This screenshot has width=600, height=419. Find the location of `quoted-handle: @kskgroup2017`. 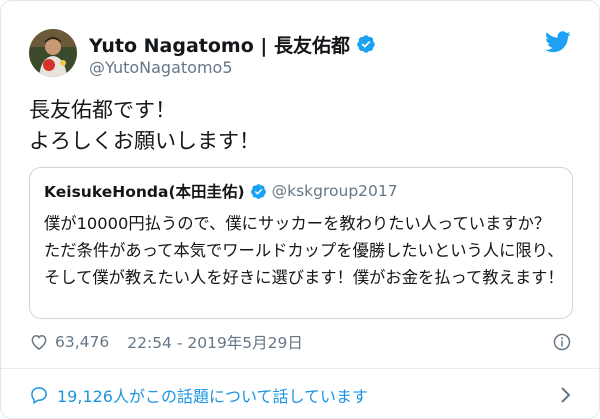

quoted-handle: @kskgroup2017 is located at coordinates (334, 191).